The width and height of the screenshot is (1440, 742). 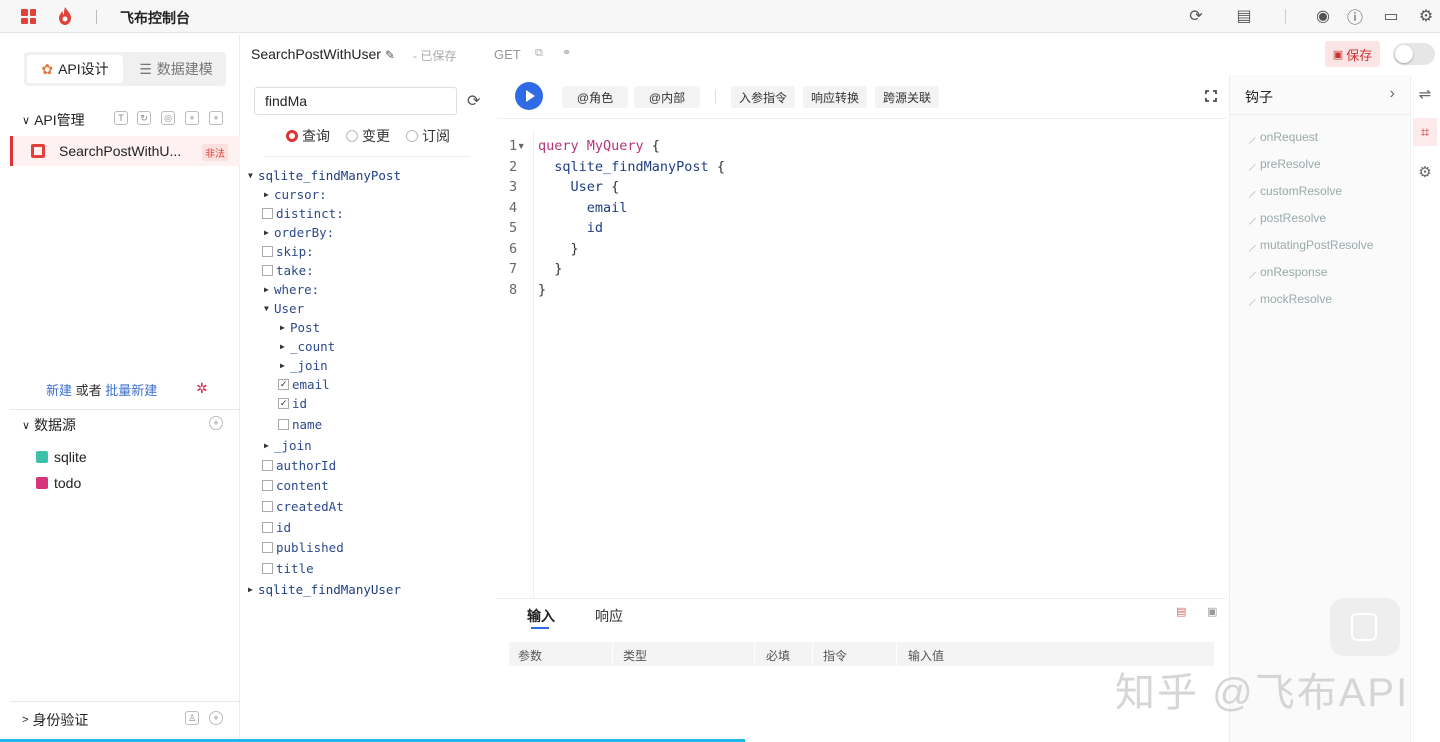 What do you see at coordinates (579, 187) in the screenshot?
I see `code-line: User {` at bounding box center [579, 187].